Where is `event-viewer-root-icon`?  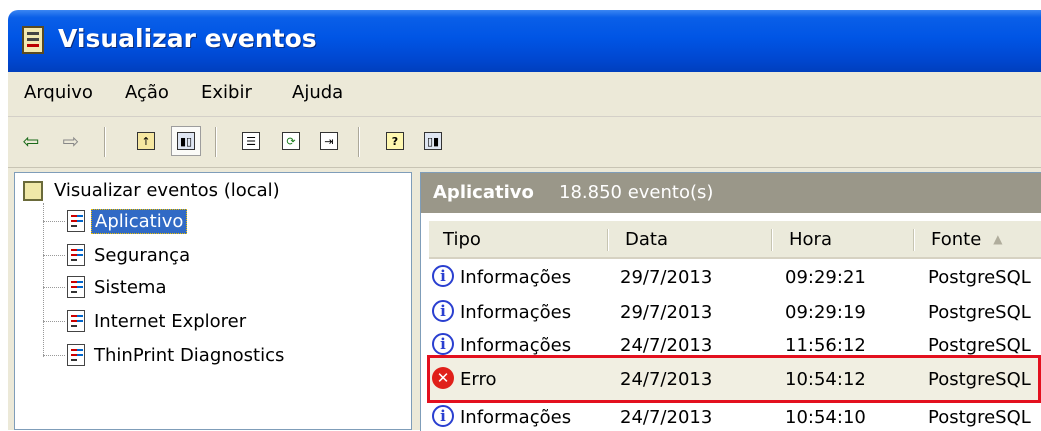
event-viewer-root-icon is located at coordinates (33, 190).